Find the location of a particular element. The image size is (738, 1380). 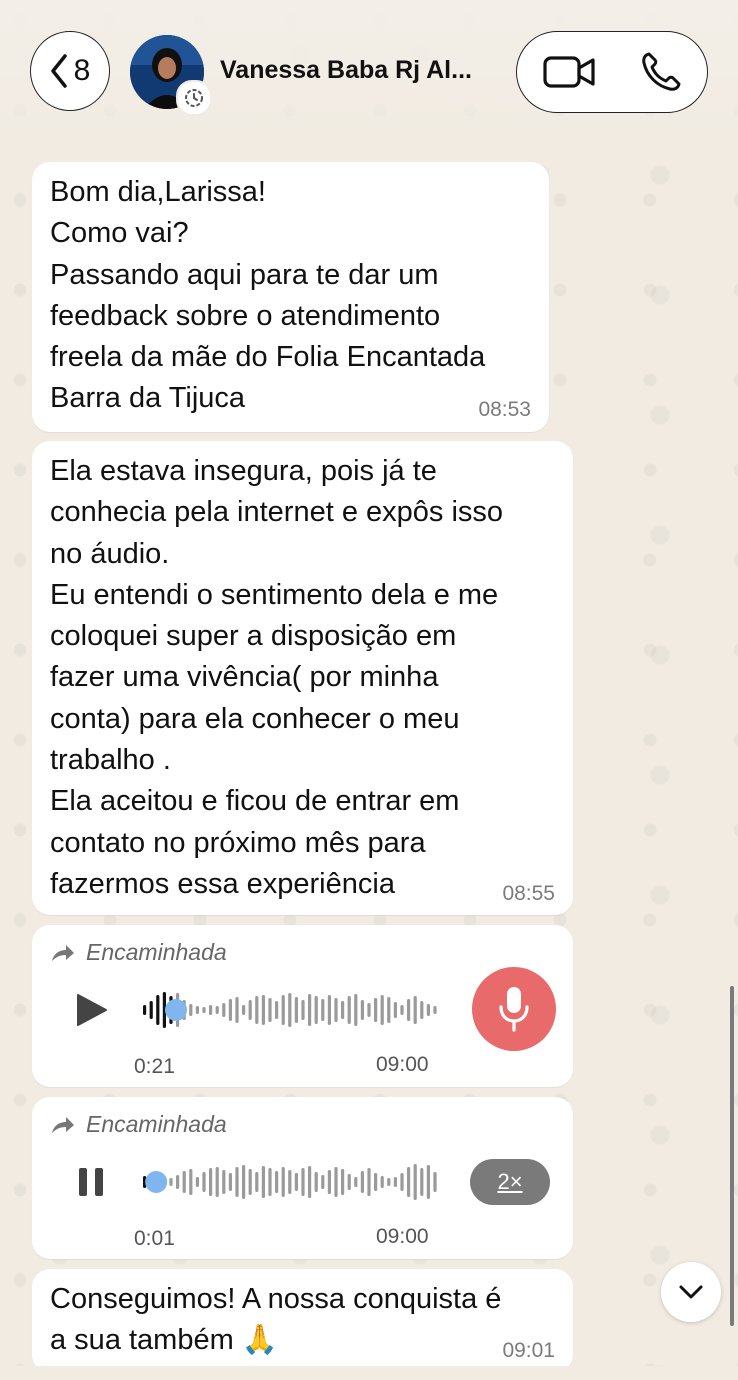

microphone-button is located at coordinates (514, 1009).